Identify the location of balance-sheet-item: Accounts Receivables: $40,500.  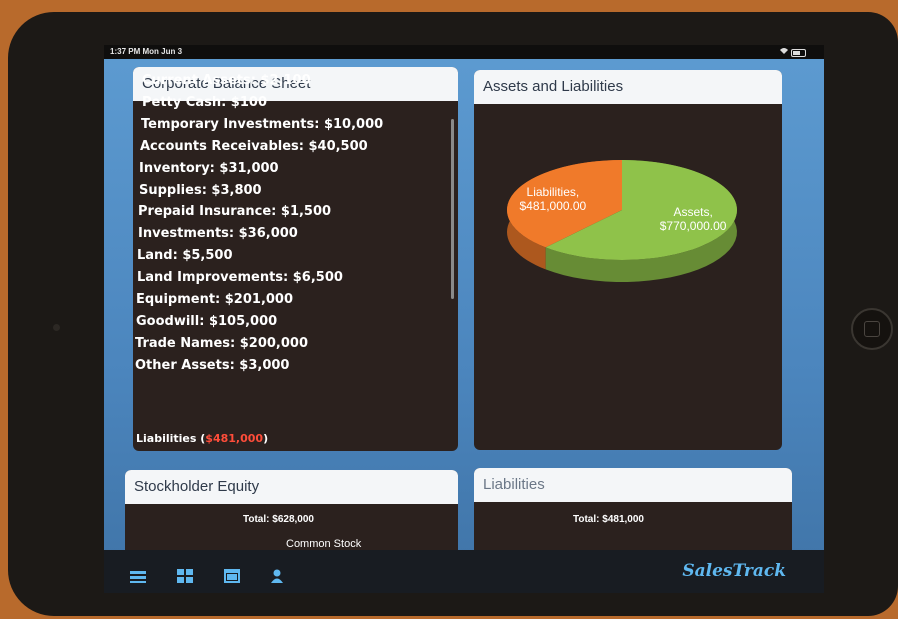
(254, 146).